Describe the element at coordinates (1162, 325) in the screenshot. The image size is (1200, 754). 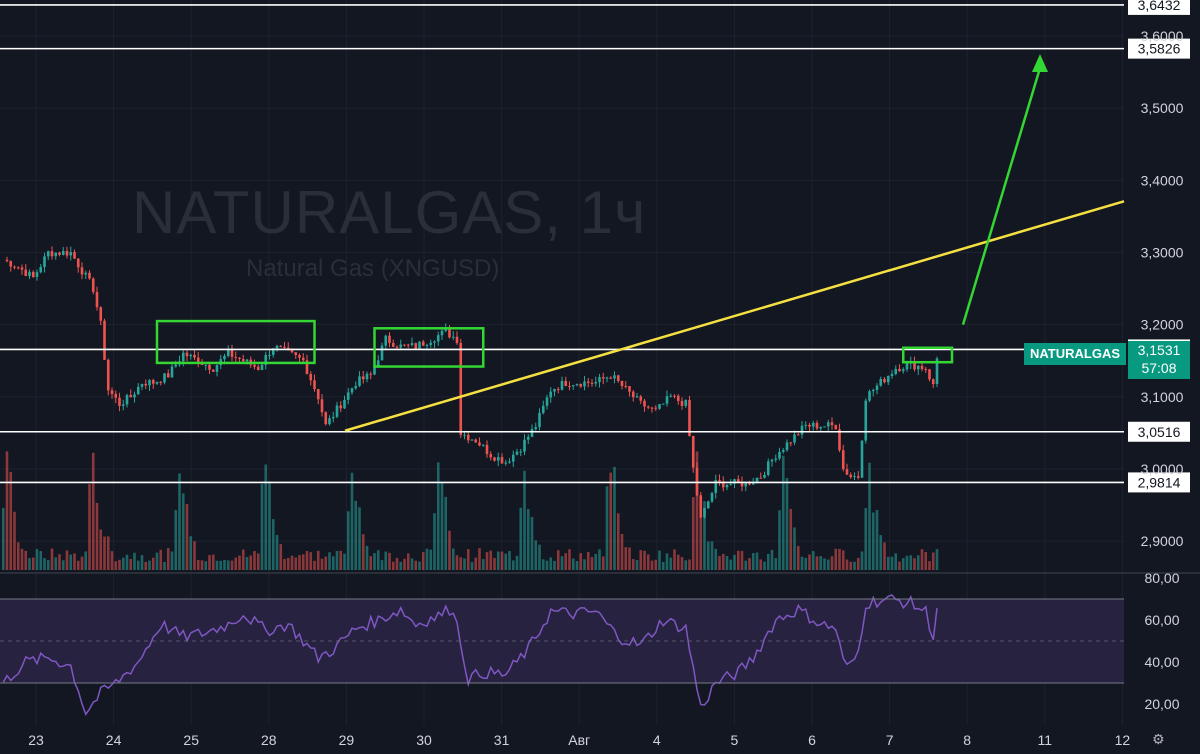
I see `price-tick-label: 3,2000` at that location.